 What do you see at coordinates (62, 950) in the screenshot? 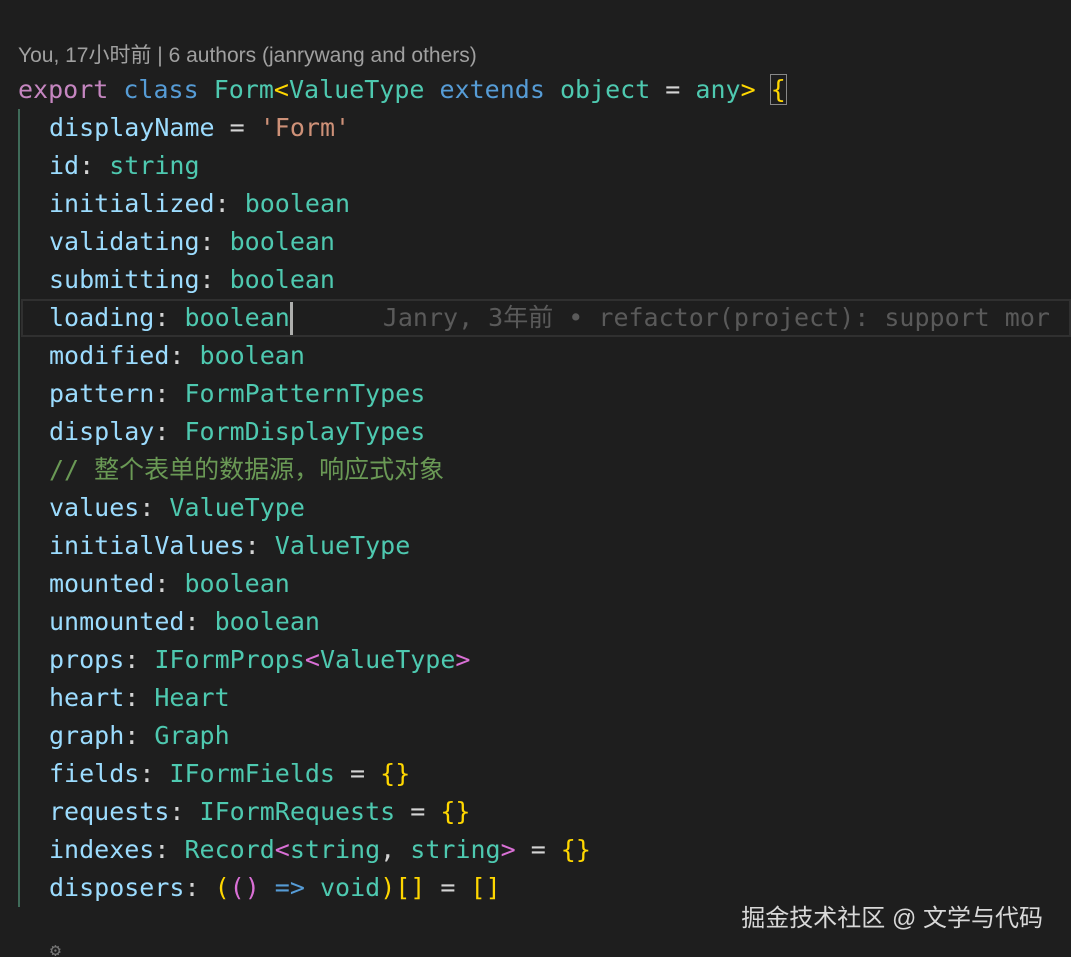
I see `settings-gear-icon: ⚙` at bounding box center [62, 950].